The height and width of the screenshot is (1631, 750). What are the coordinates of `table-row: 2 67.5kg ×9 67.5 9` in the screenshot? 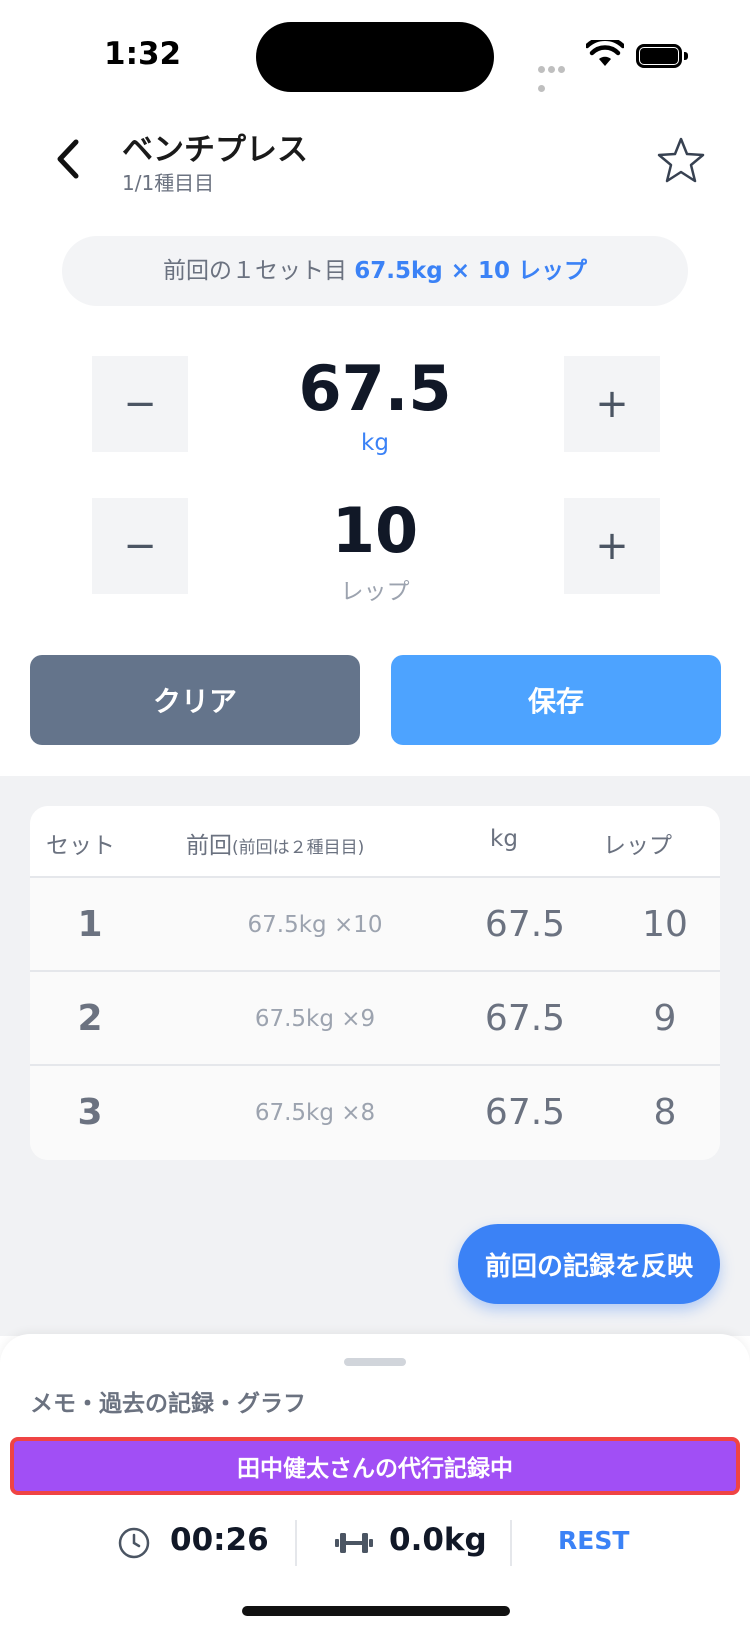 It's located at (375, 1019).